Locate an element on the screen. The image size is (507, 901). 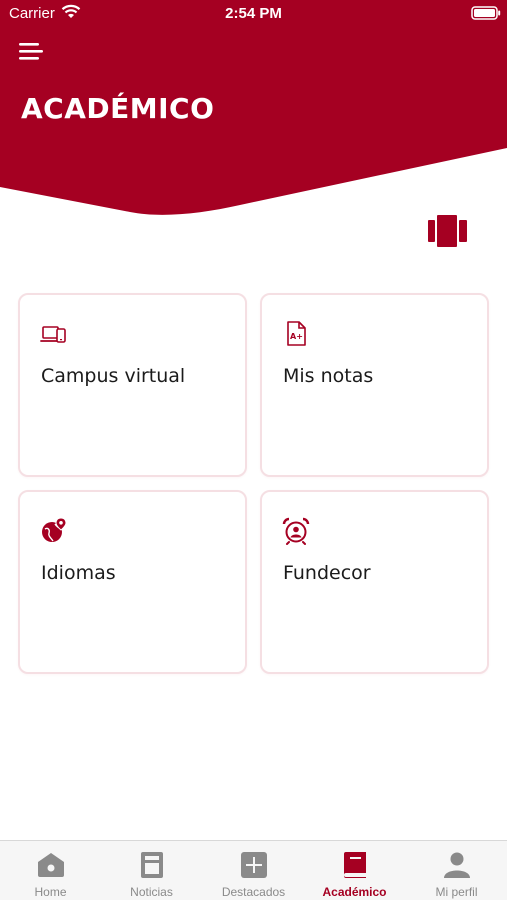
card-campus-virtual: Campus virtual is located at coordinates (132, 385).